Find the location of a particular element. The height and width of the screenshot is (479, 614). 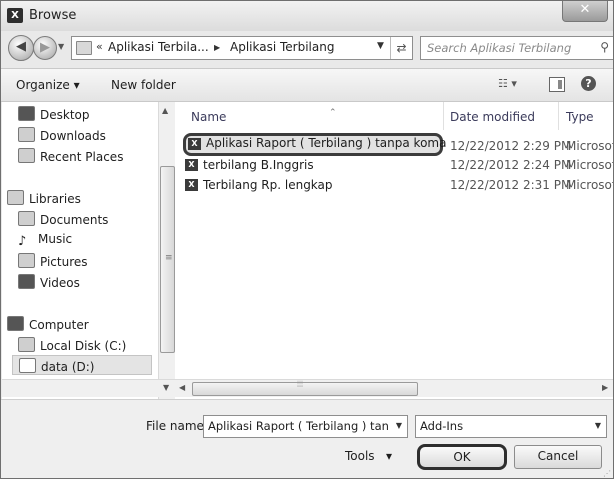

tools-menu: Tools ▾ is located at coordinates (368, 456).